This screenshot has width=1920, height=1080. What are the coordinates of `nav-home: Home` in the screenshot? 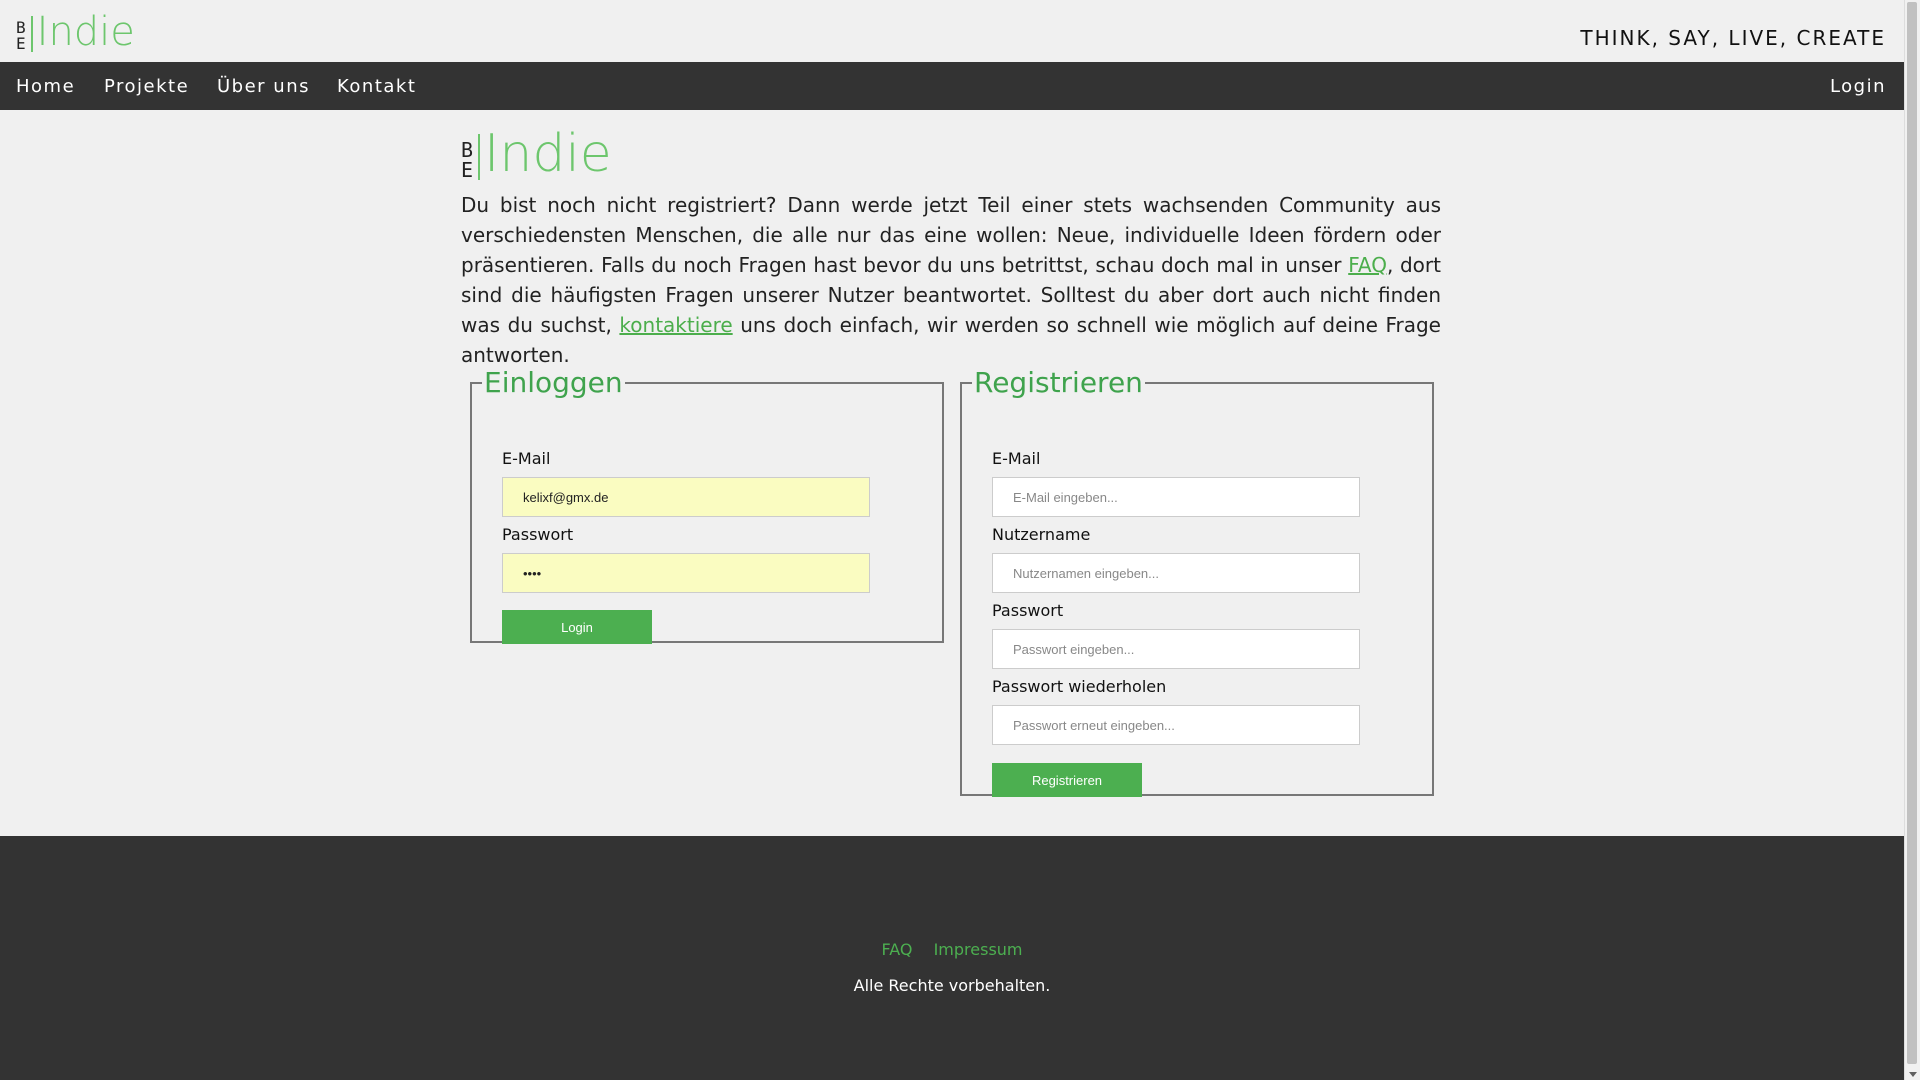 It's located at (45, 86).